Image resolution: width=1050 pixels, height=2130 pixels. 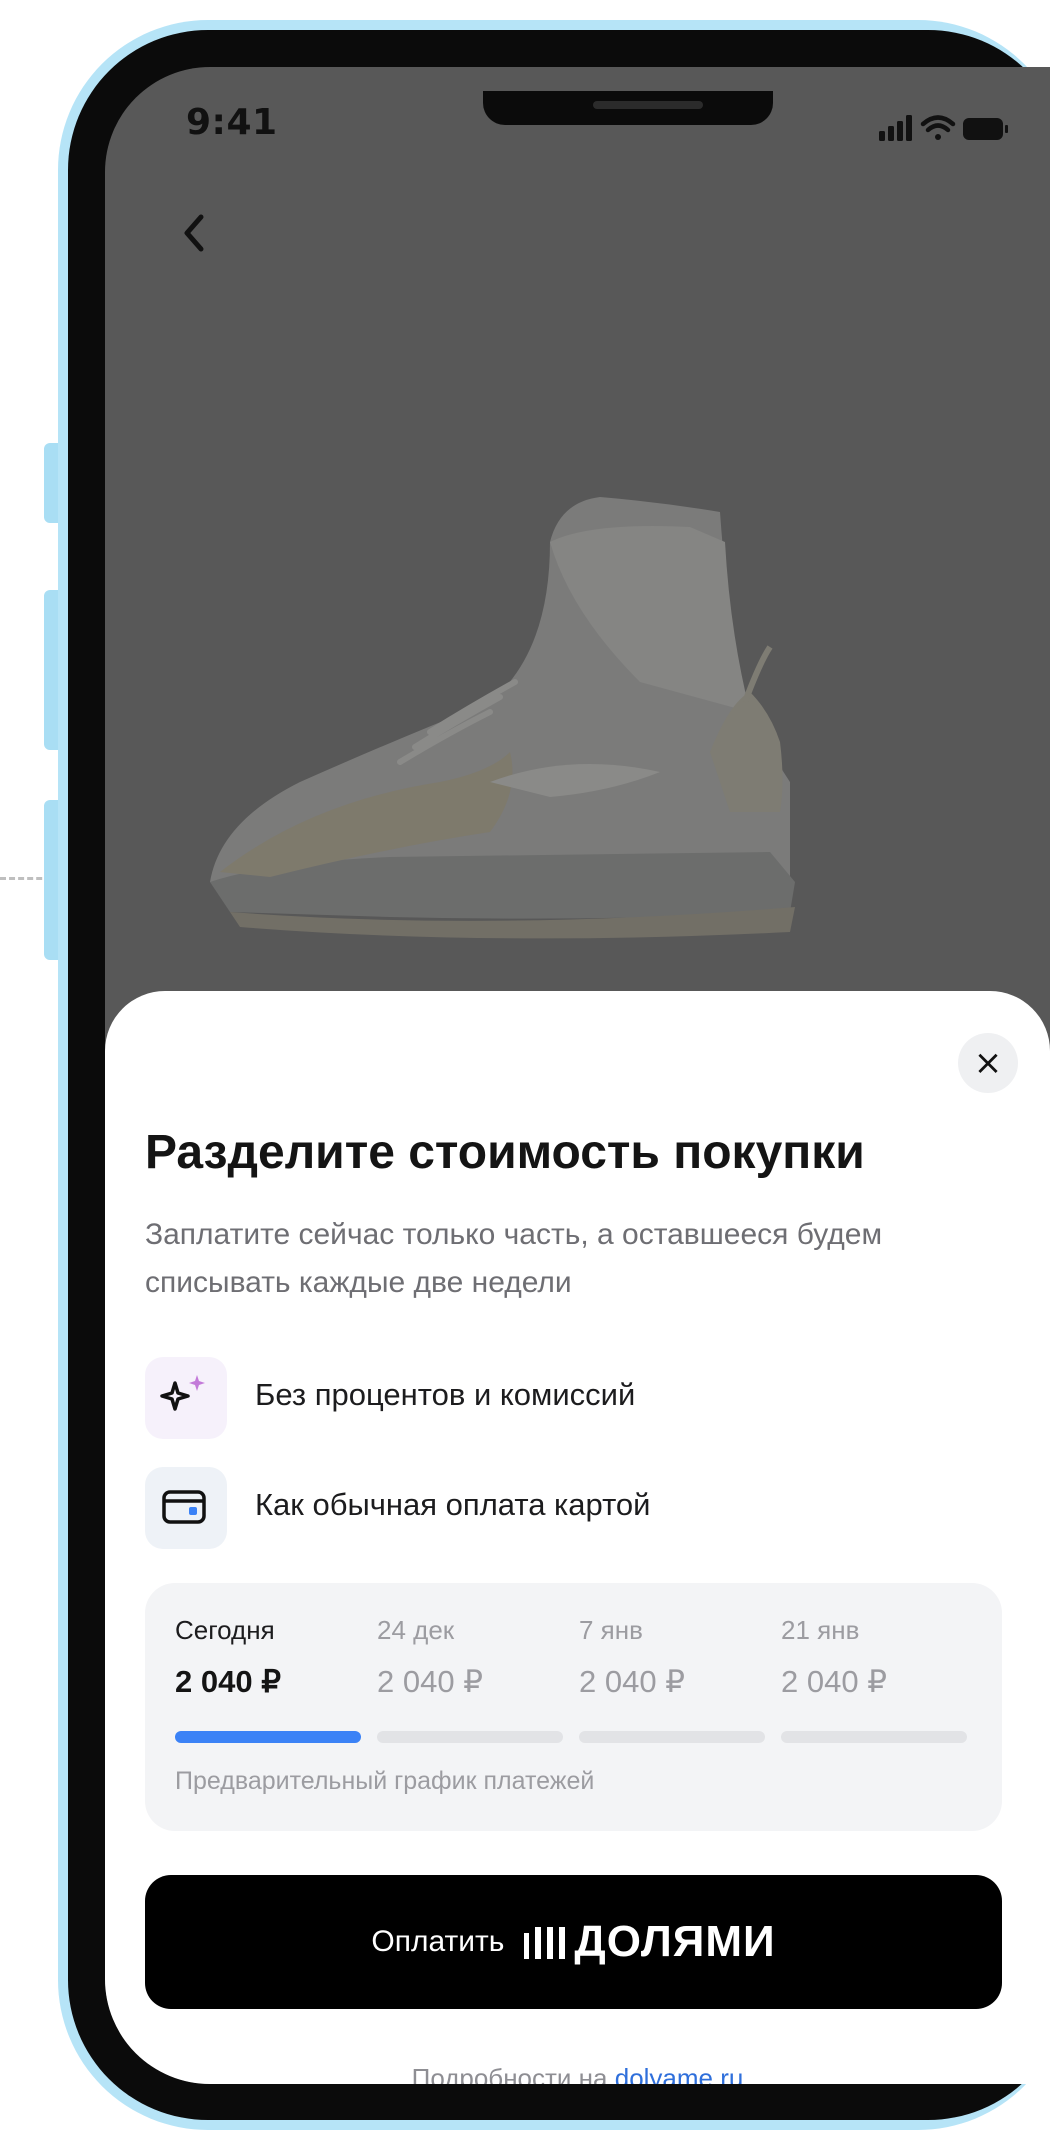 I want to click on details-text: Подробности на dolyame.ru, so click(x=577, y=2073).